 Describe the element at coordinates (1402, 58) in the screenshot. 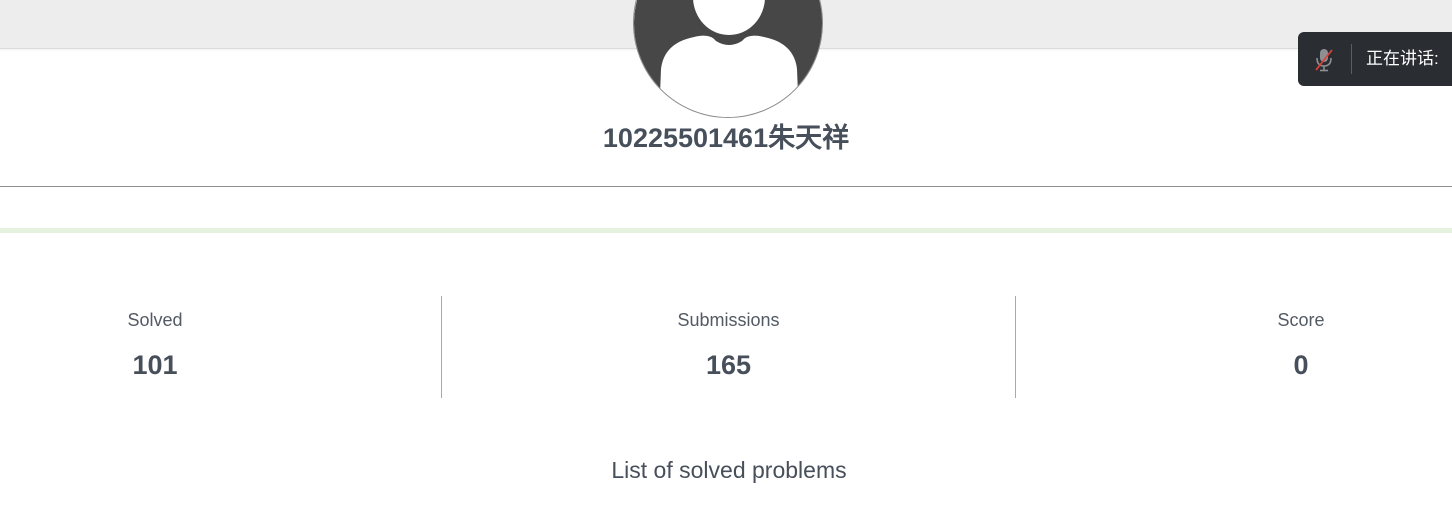

I see `speaking-label: 正在讲话:` at that location.